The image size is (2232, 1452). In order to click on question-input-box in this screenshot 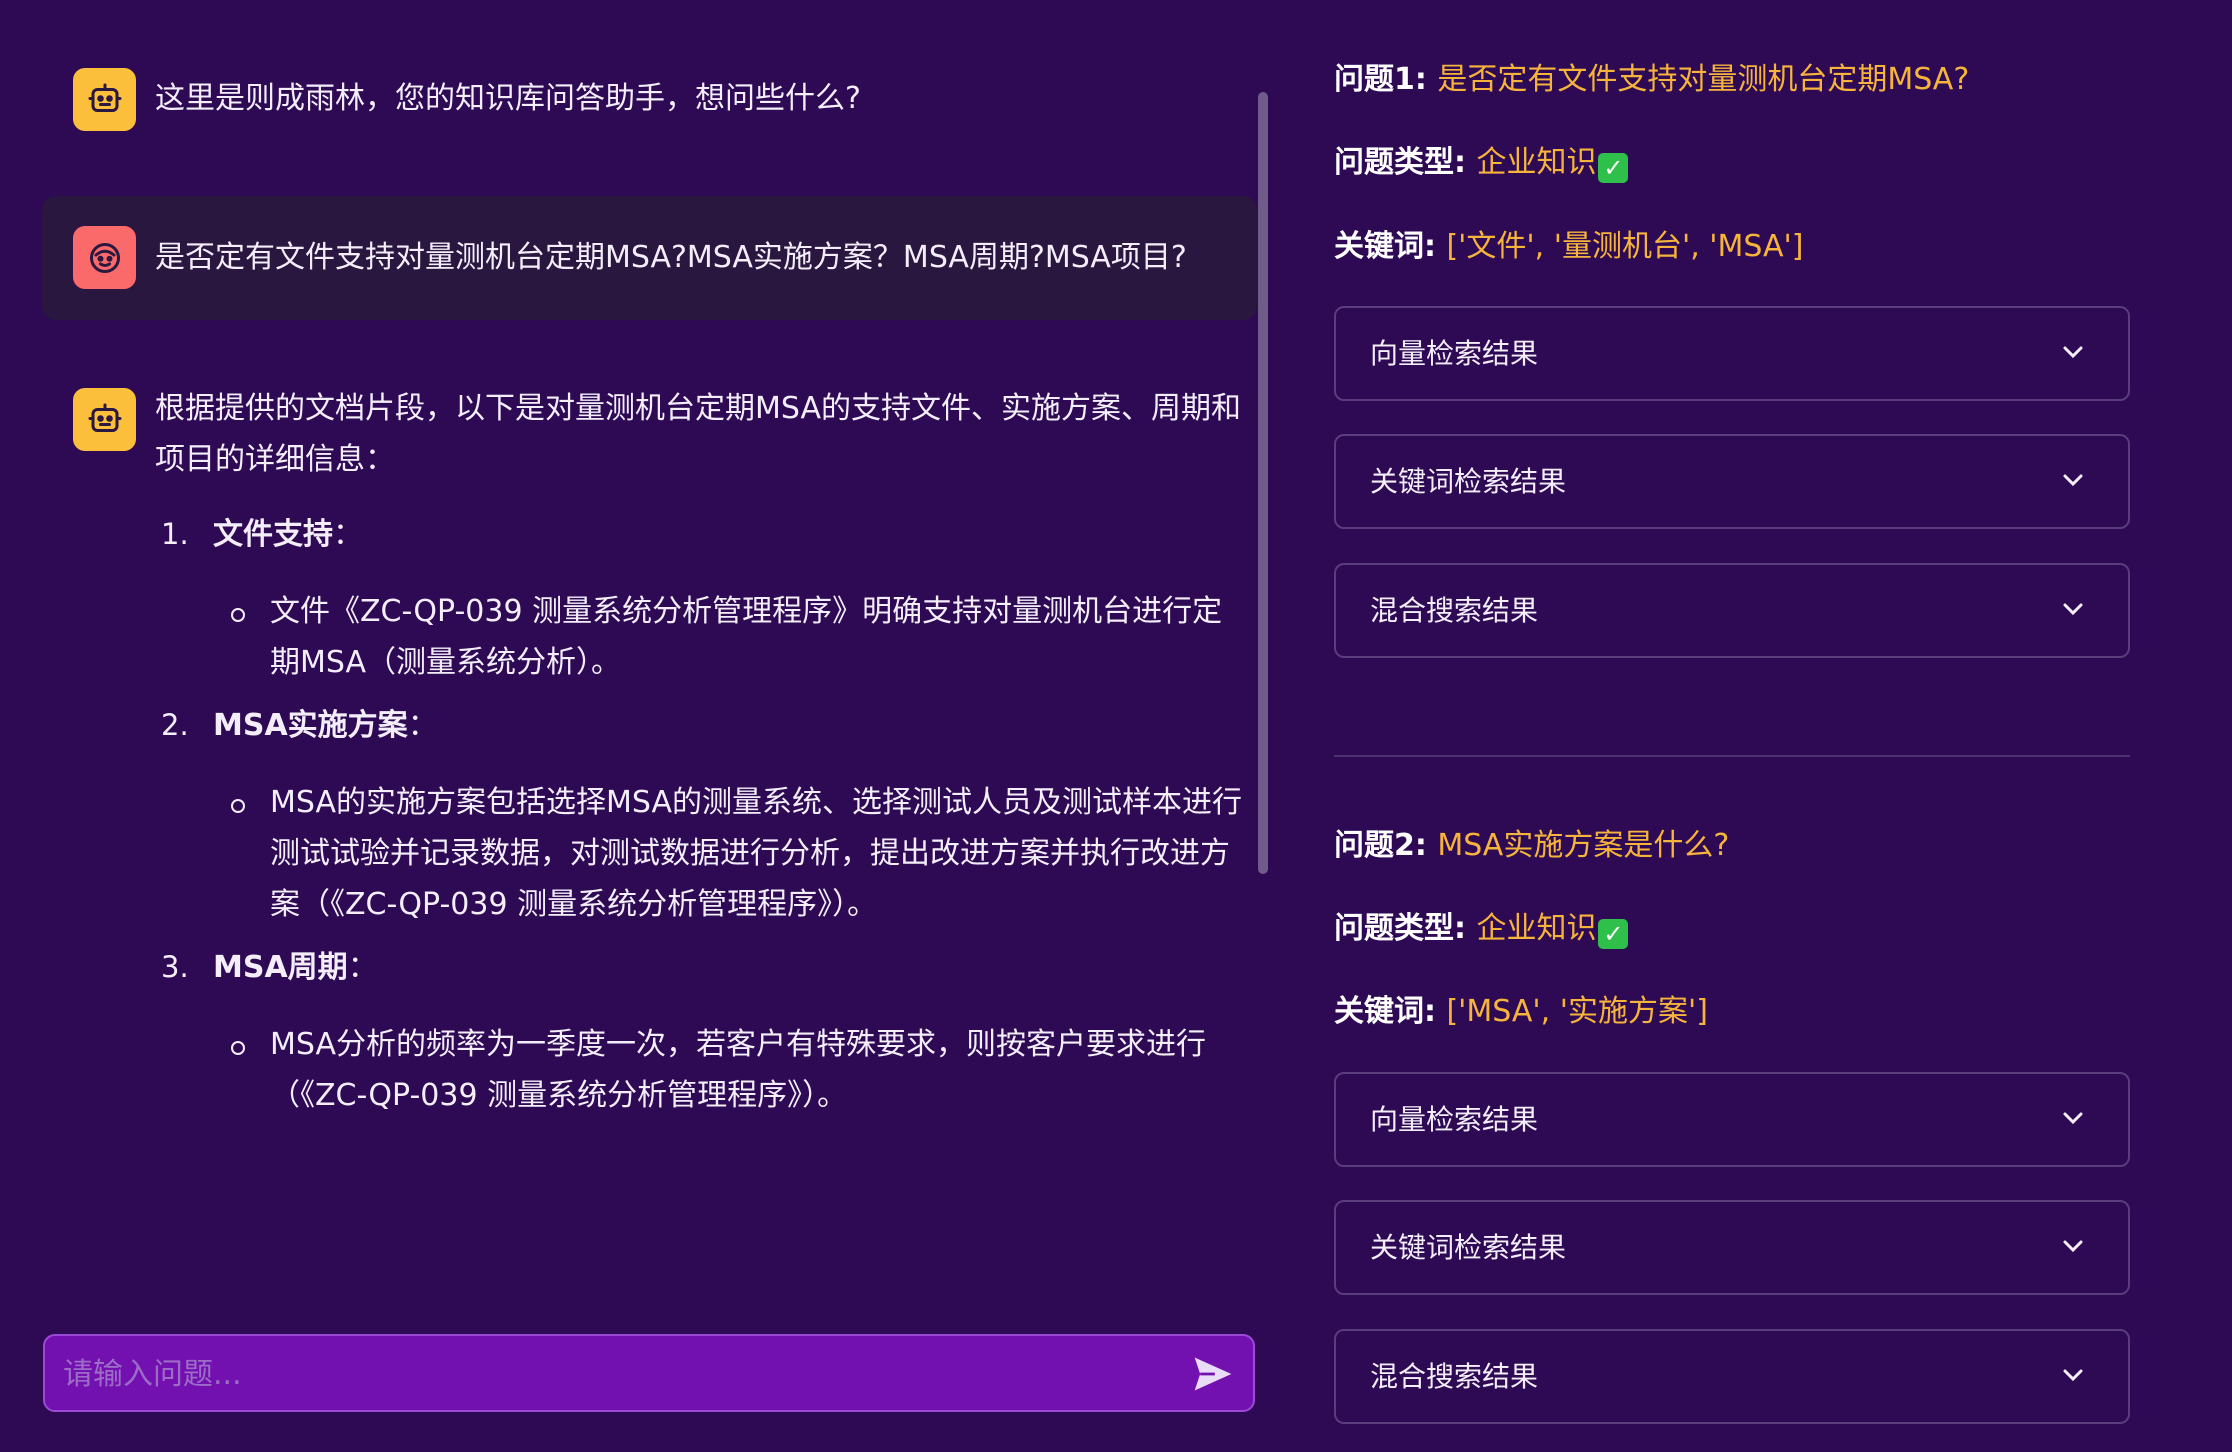, I will do `click(649, 1373)`.